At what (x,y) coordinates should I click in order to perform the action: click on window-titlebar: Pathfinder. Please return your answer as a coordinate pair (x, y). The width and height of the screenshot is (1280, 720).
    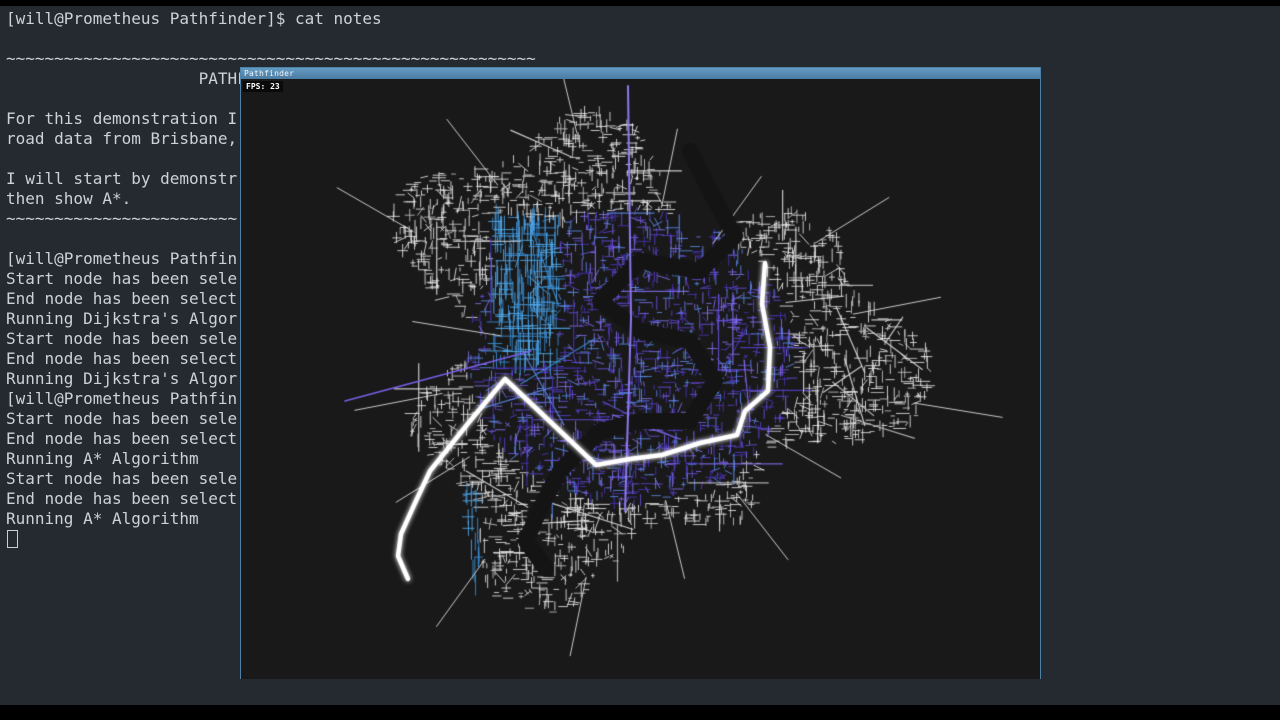
    Looking at the image, I should click on (640, 73).